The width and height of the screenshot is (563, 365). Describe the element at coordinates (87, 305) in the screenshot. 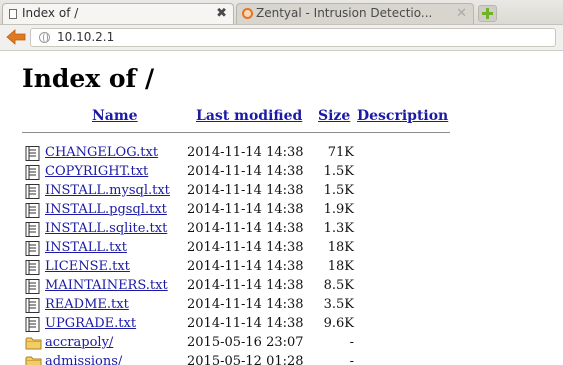

I see `file-link: README.txt` at that location.